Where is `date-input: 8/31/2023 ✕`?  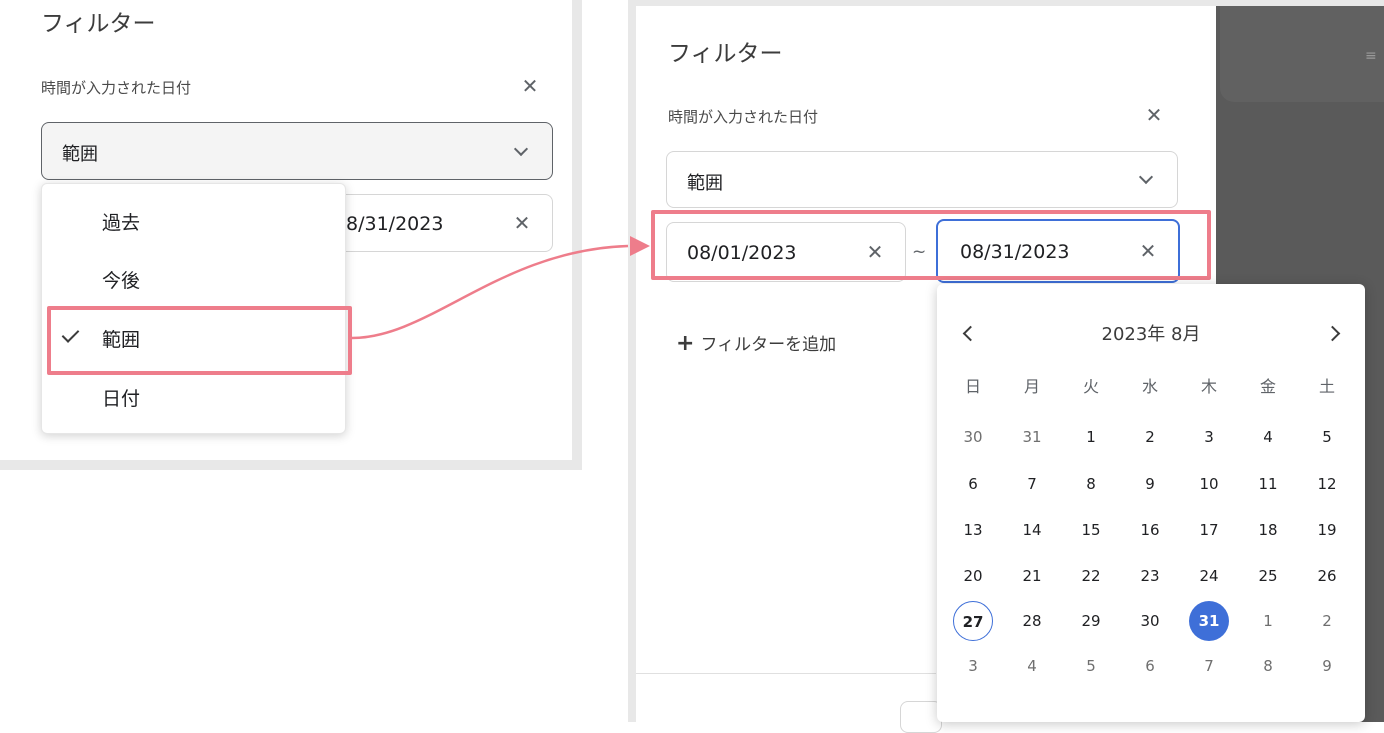 date-input: 8/31/2023 ✕ is located at coordinates (444, 223).